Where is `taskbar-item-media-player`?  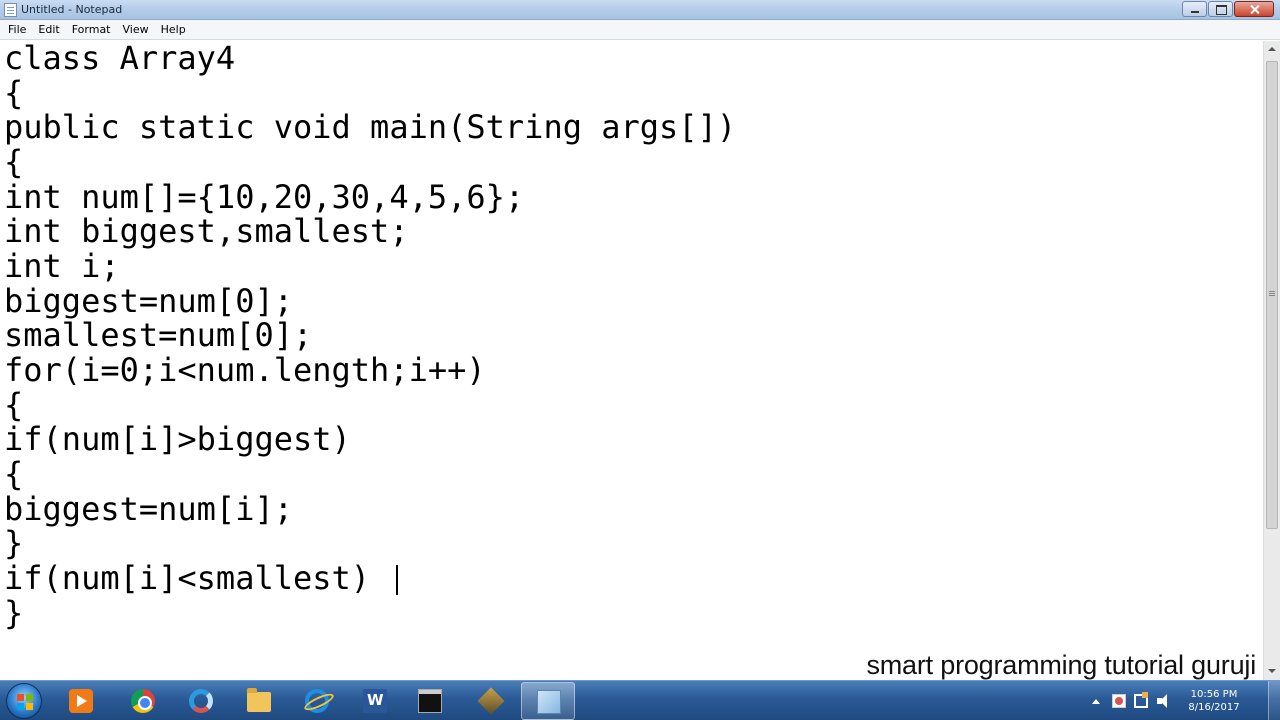 taskbar-item-media-player is located at coordinates (81, 701).